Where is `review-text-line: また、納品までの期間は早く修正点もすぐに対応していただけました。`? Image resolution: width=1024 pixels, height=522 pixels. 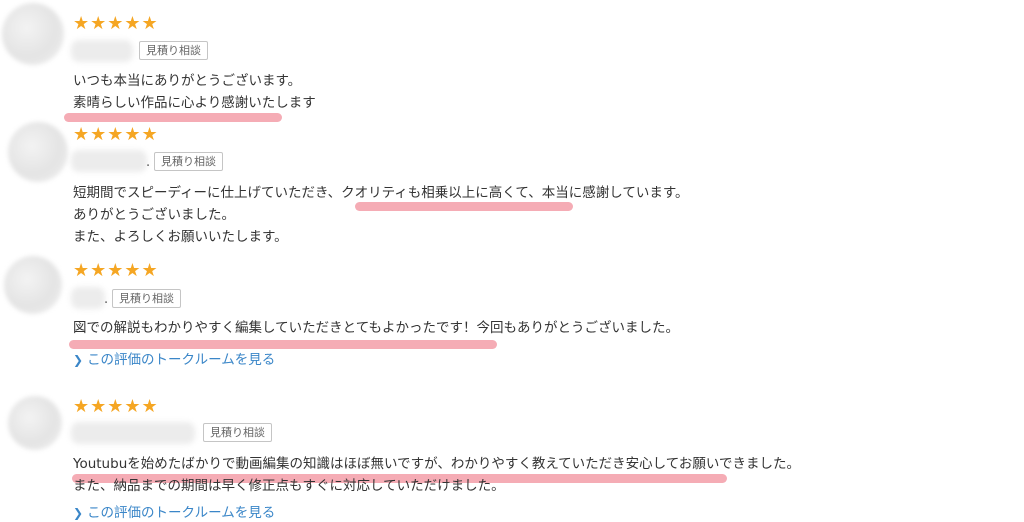 review-text-line: また、納品までの期間は早く修正点もすぐに対応していただけました。 is located at coordinates (289, 486).